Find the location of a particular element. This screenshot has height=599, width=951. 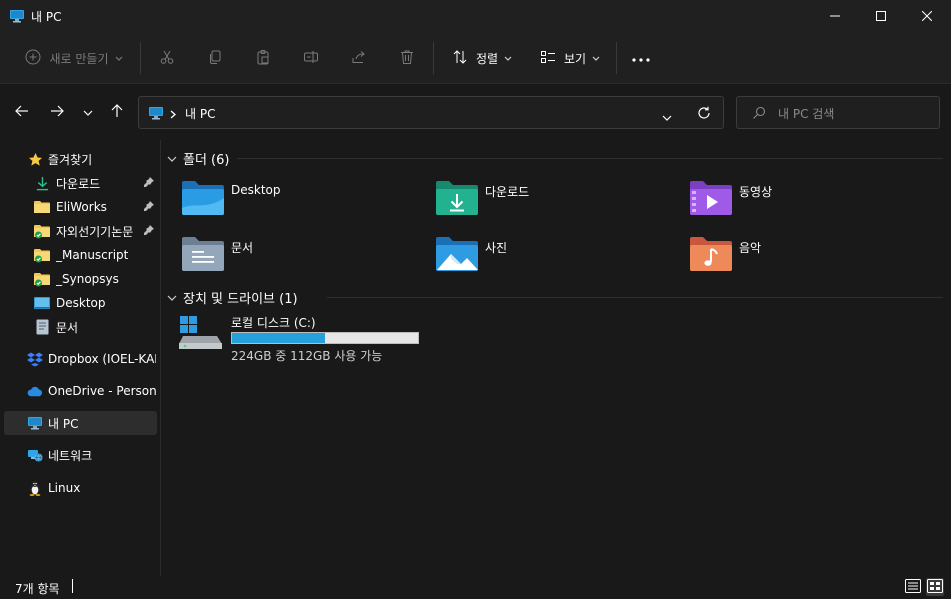

breadcrumb-this-pc: 내 PC is located at coordinates (200, 113).